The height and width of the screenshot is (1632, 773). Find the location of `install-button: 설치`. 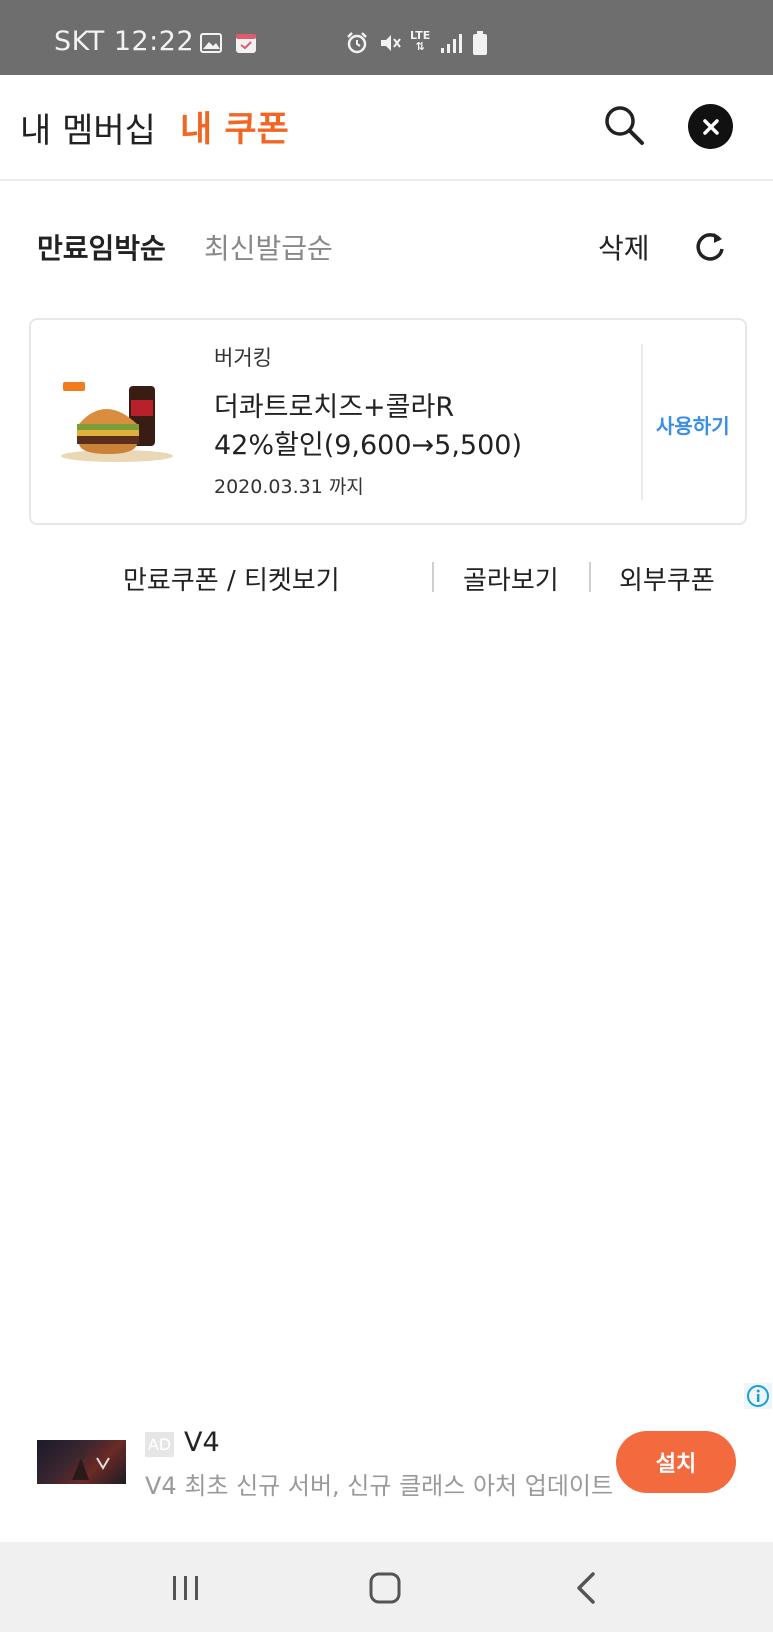

install-button: 설치 is located at coordinates (676, 1462).